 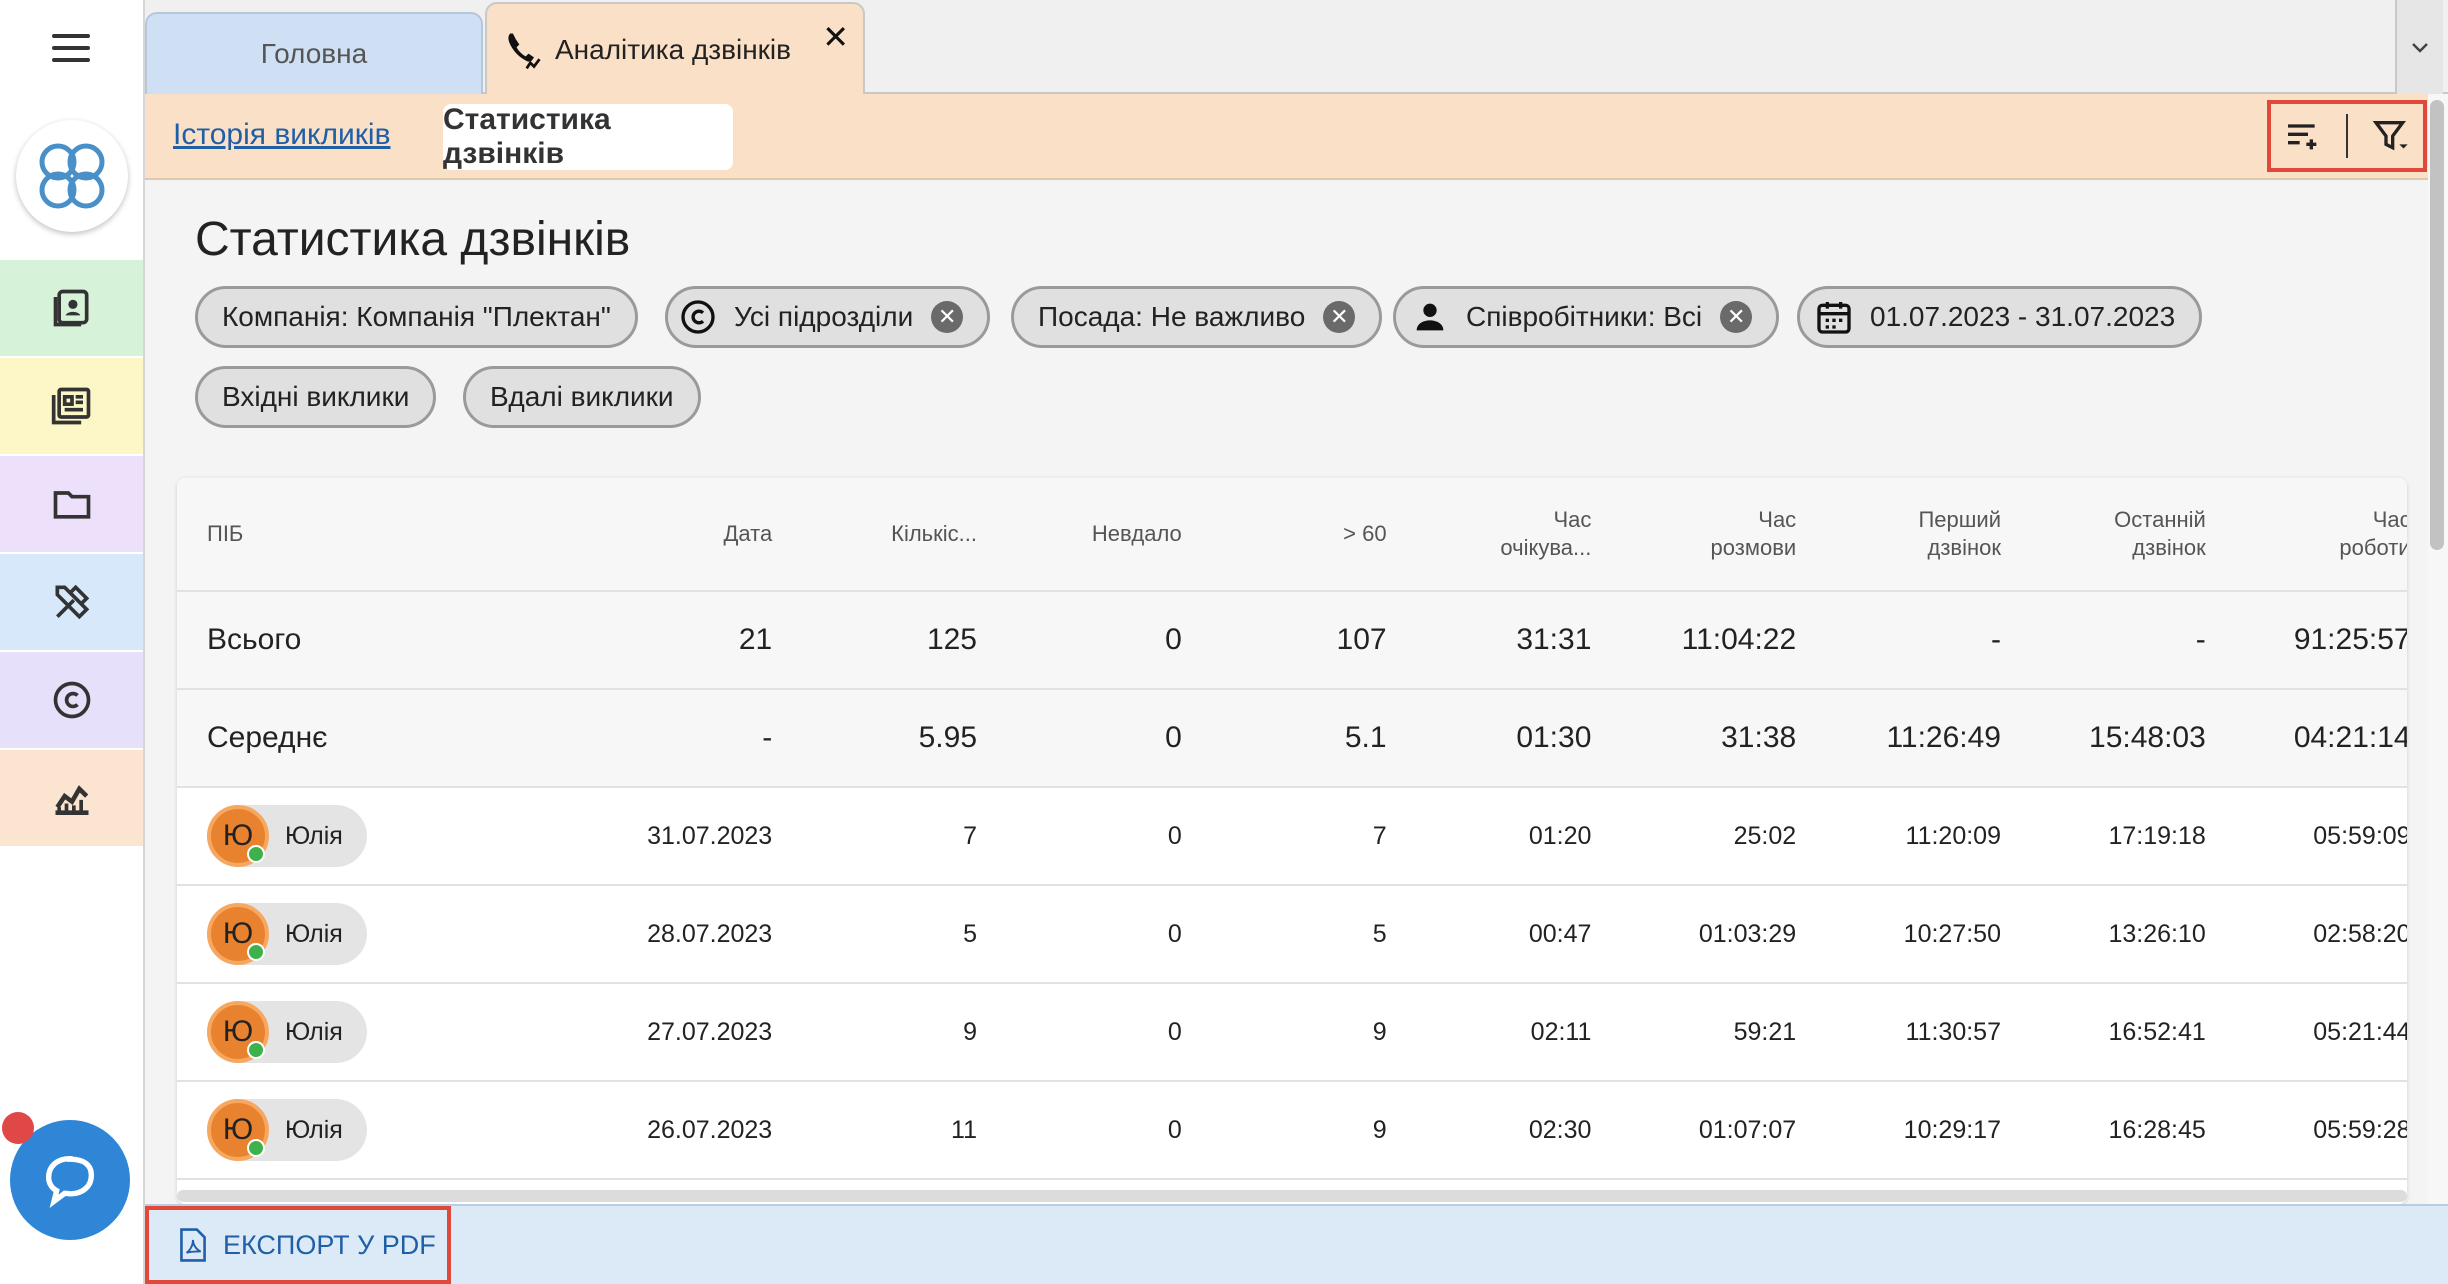 I want to click on value: 5.95, so click(x=947, y=737).